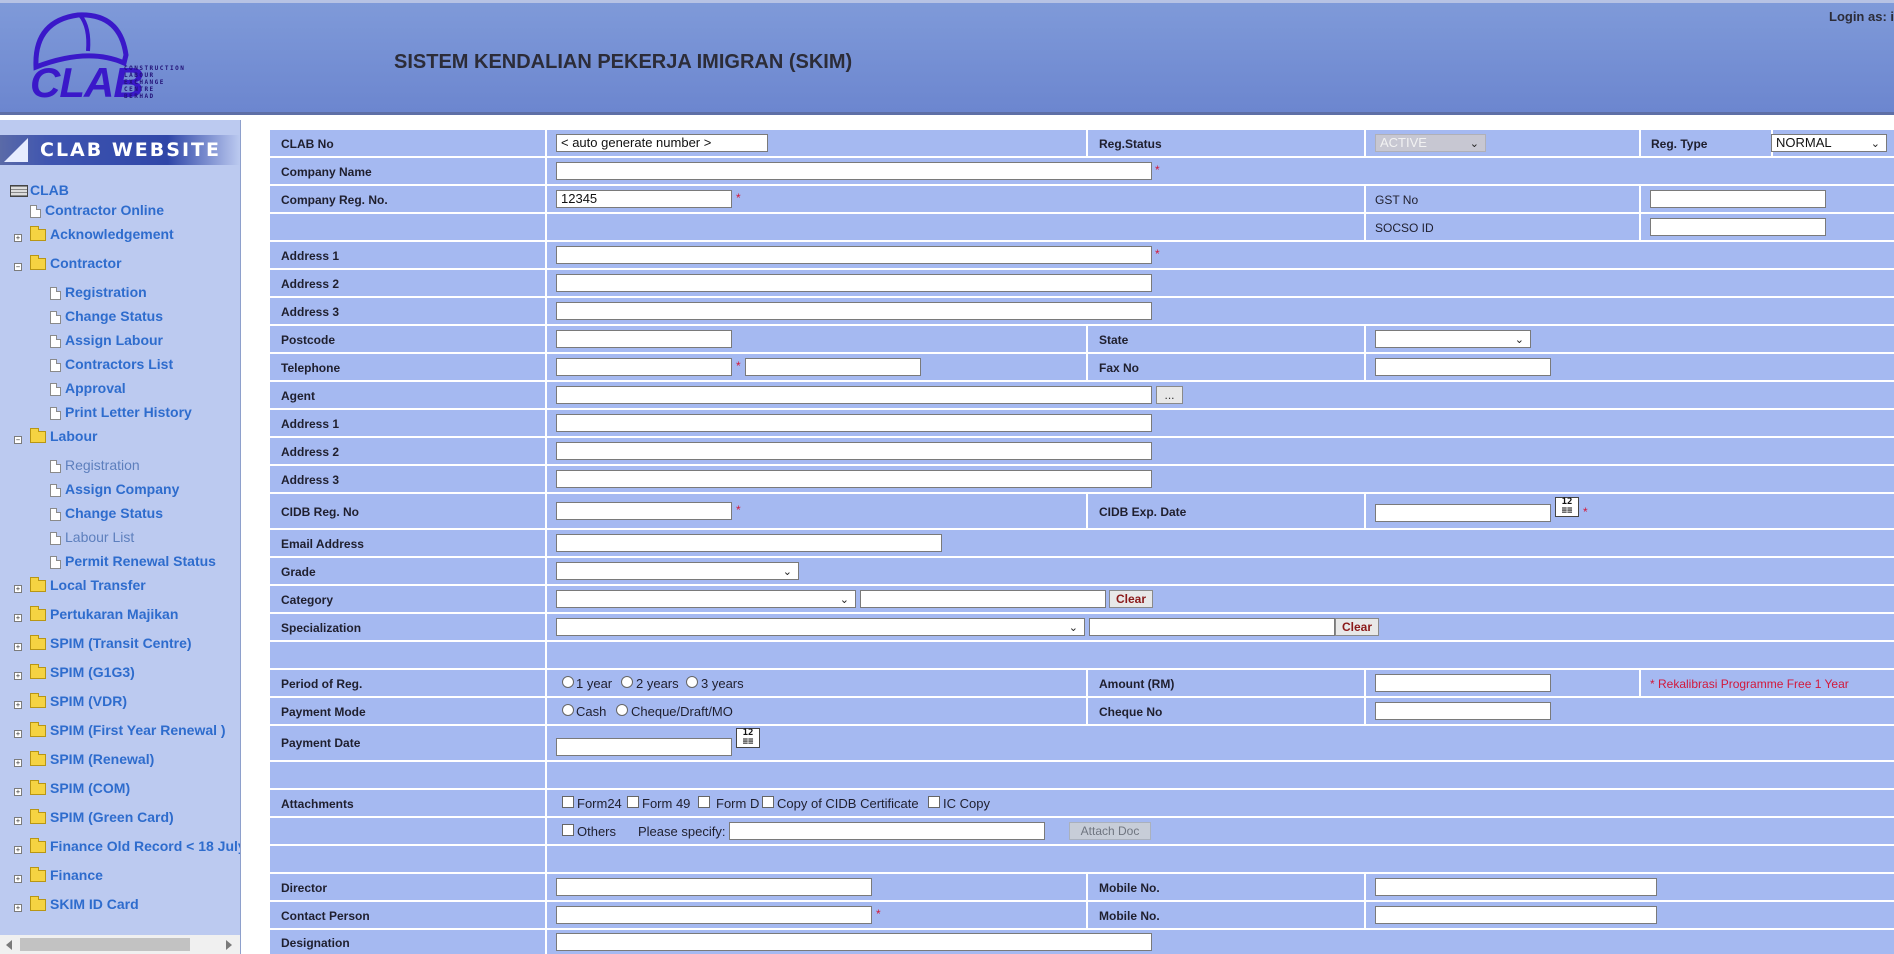 The image size is (1894, 954). I want to click on sidebar-item-print-letter-history: Print Letter History, so click(121, 412).